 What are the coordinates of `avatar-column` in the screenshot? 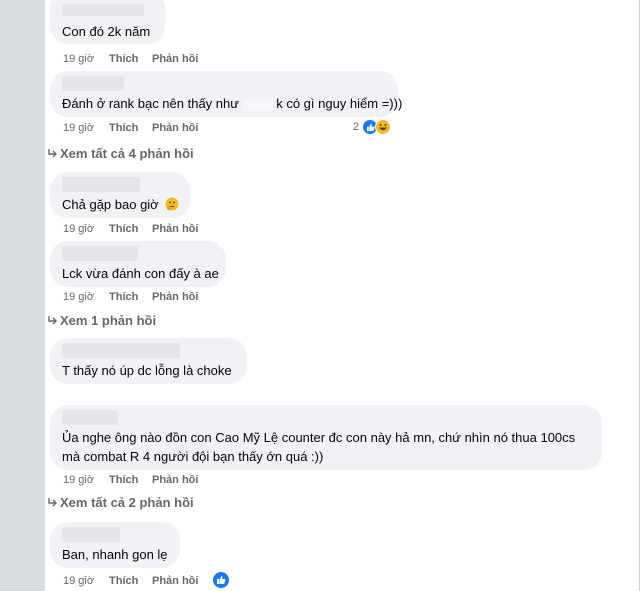 It's located at (22, 295).